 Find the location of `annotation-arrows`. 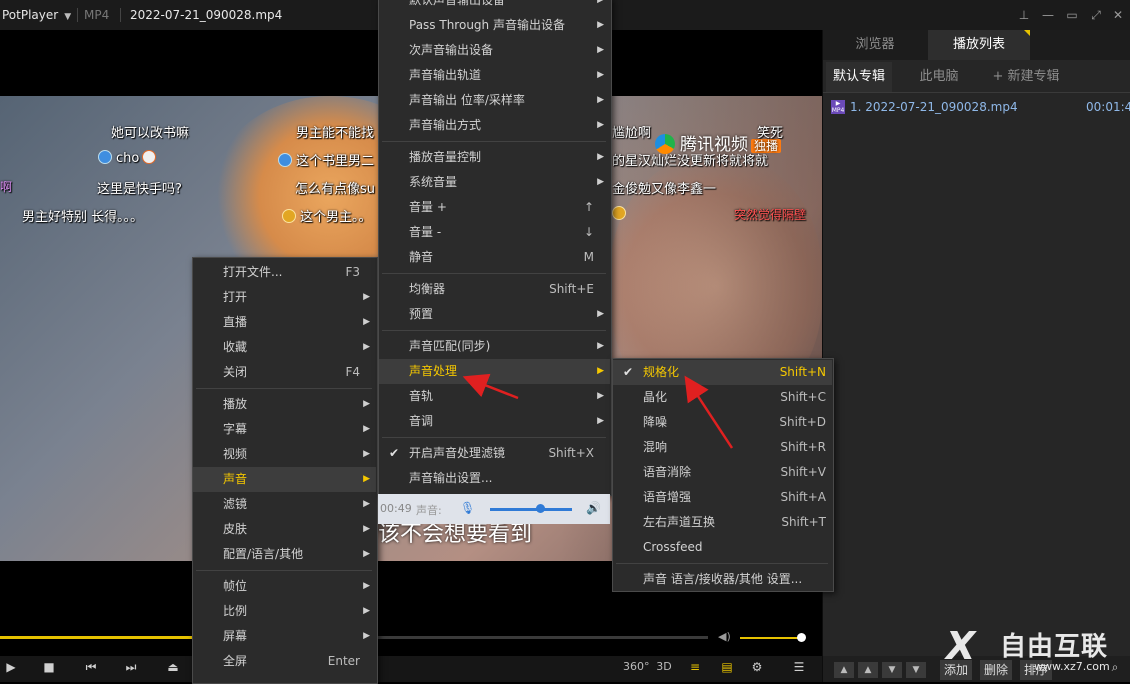

annotation-arrows is located at coordinates (598, 411).